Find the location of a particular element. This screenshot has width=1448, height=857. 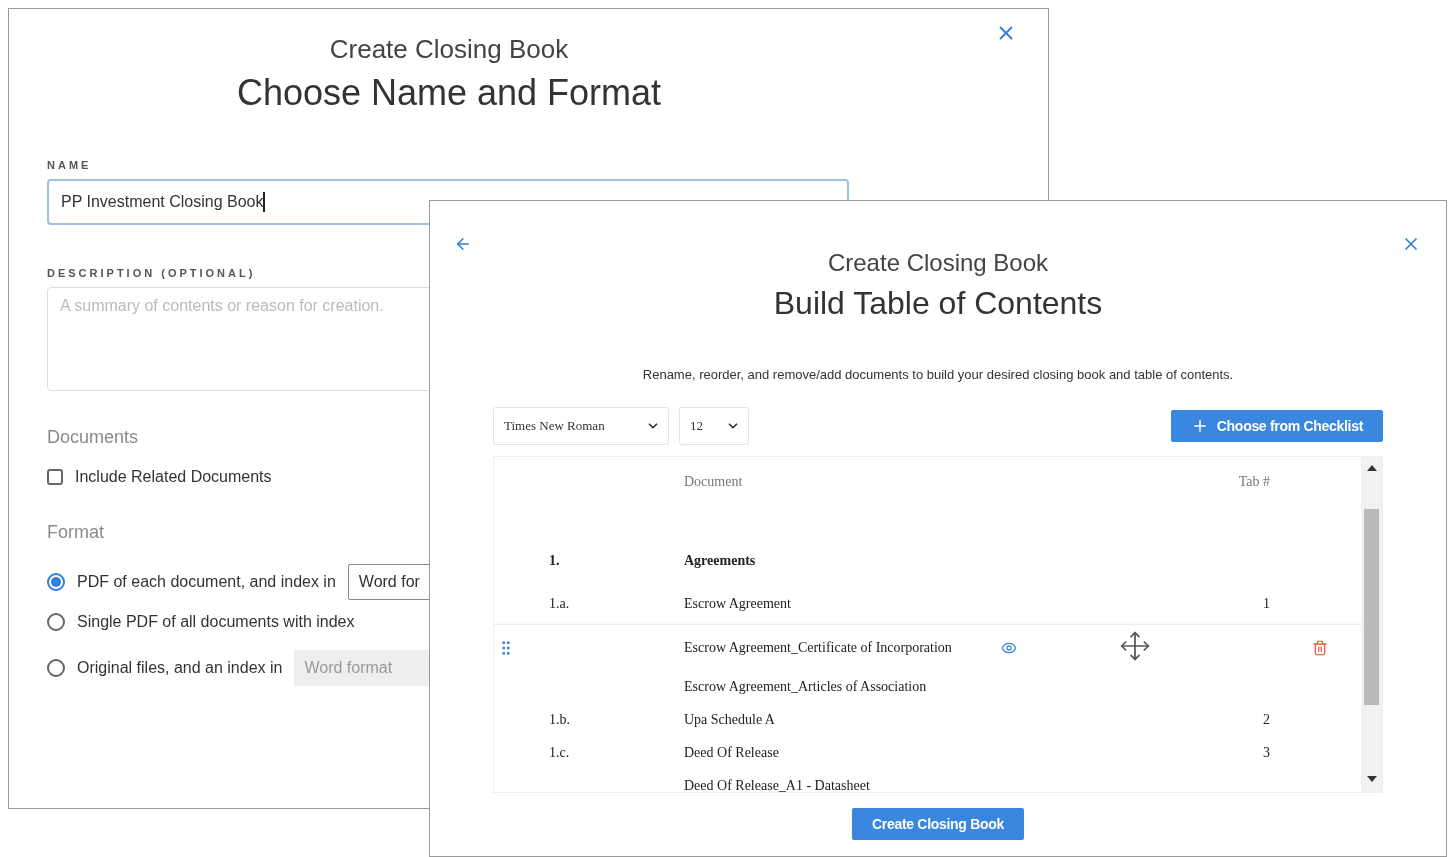

tab-number: 1 is located at coordinates (1266, 604).